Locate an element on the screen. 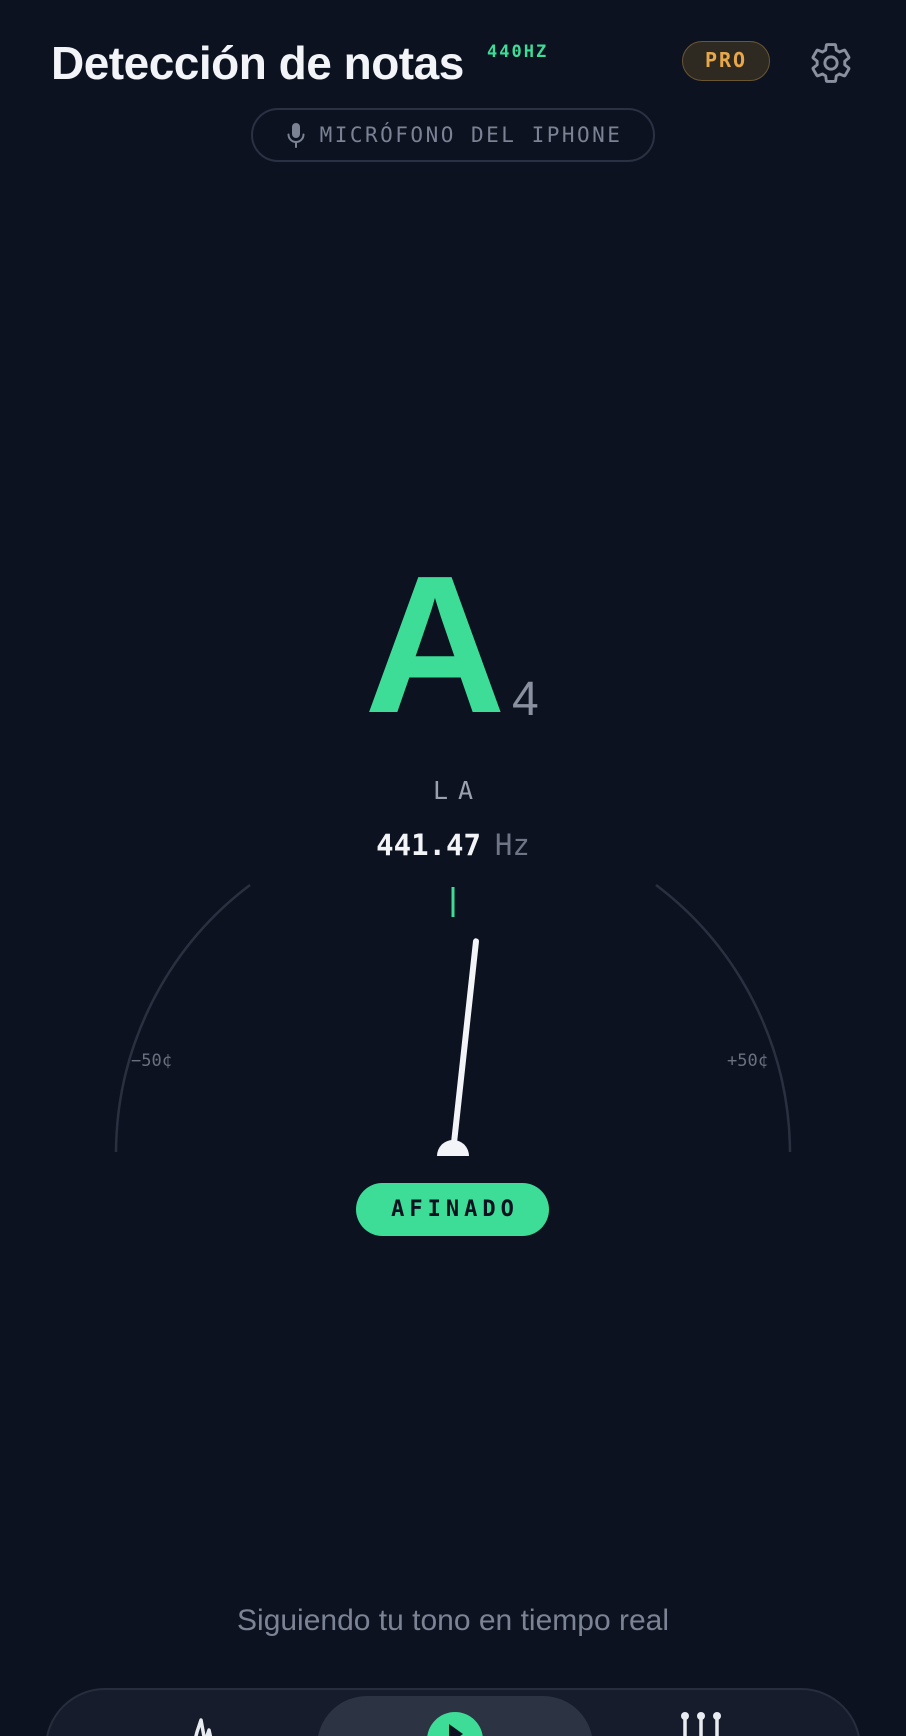  microphone-icon is located at coordinates (296, 135).